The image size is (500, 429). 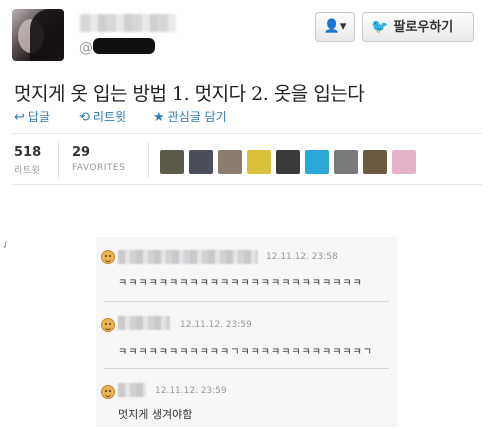 I want to click on comment-text: 멋지게 생겨야함, so click(x=155, y=414).